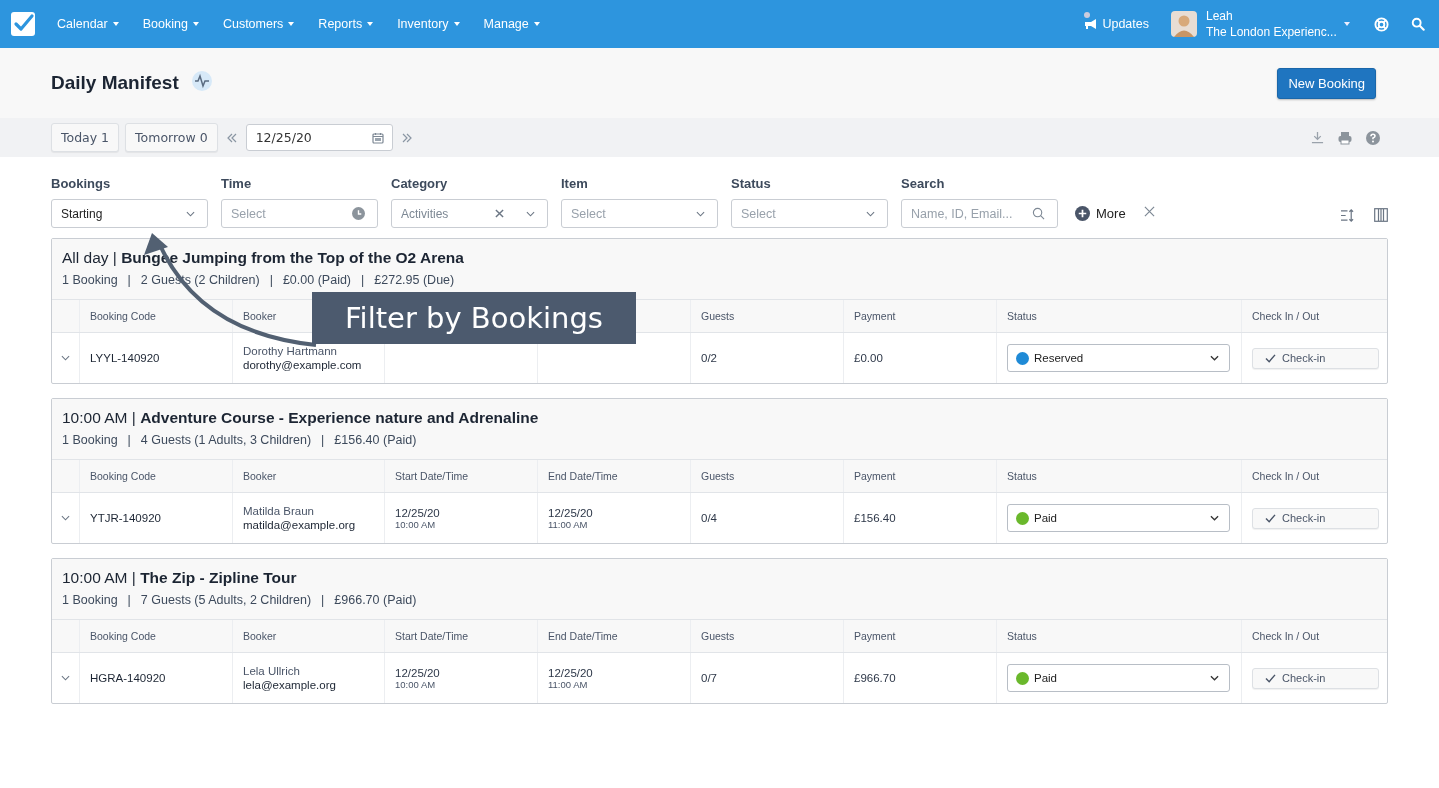 Image resolution: width=1439 pixels, height=788 pixels. What do you see at coordinates (85, 137) in the screenshot?
I see `today-button: Today 1` at bounding box center [85, 137].